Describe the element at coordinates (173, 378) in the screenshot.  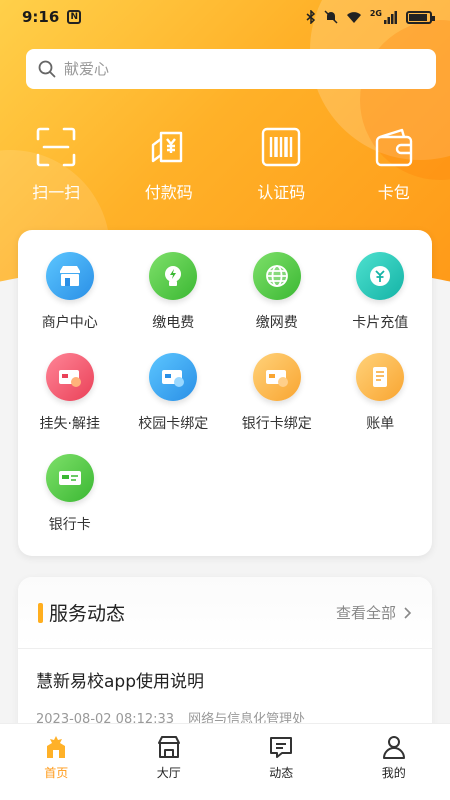
I see `campus-card-icon` at that location.